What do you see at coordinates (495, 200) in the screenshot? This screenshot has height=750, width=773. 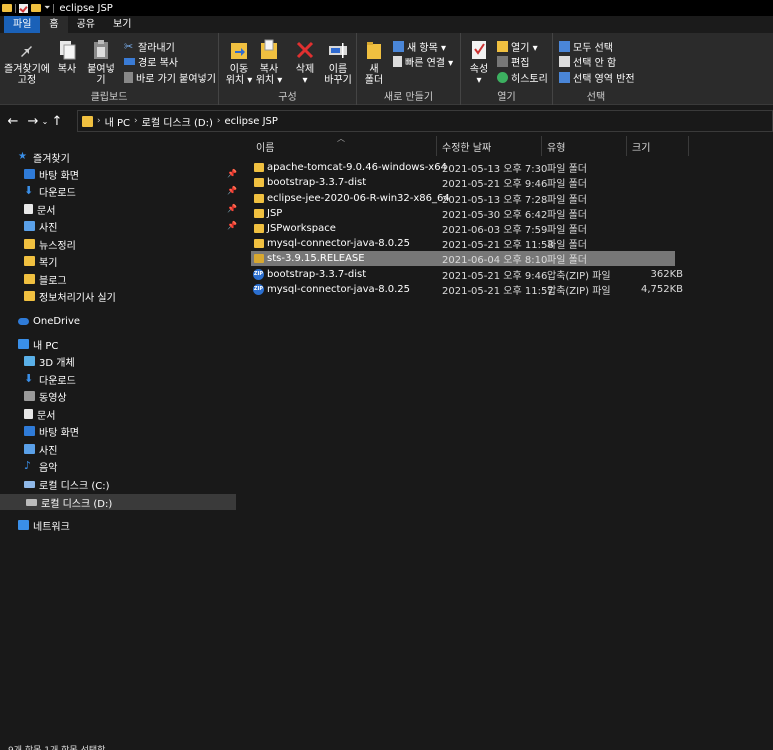 I see `file-date: 2021-05-13 오후 7:28` at bounding box center [495, 200].